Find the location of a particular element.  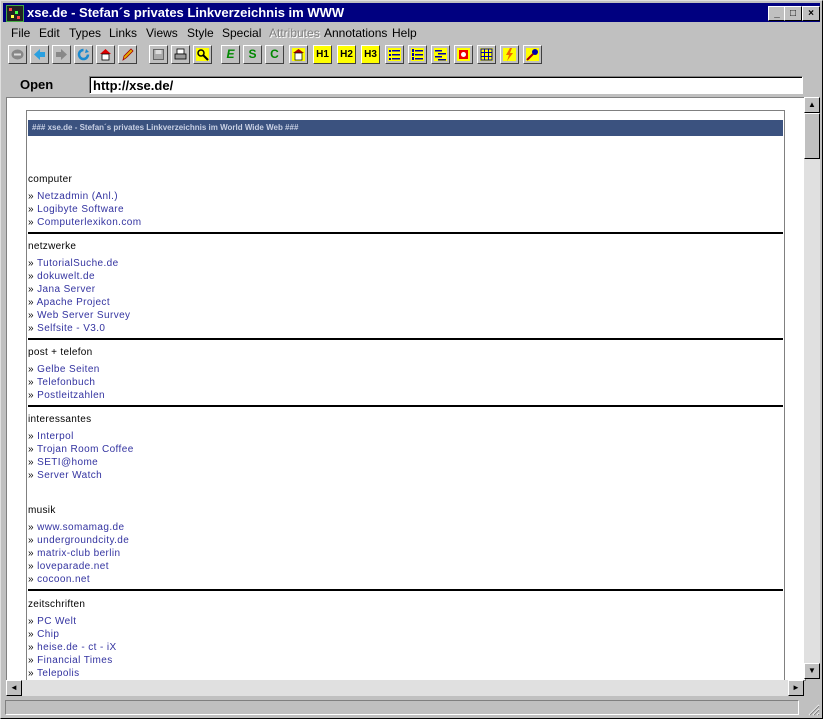

link-item: » Computerlexikon.com is located at coordinates (84, 222).